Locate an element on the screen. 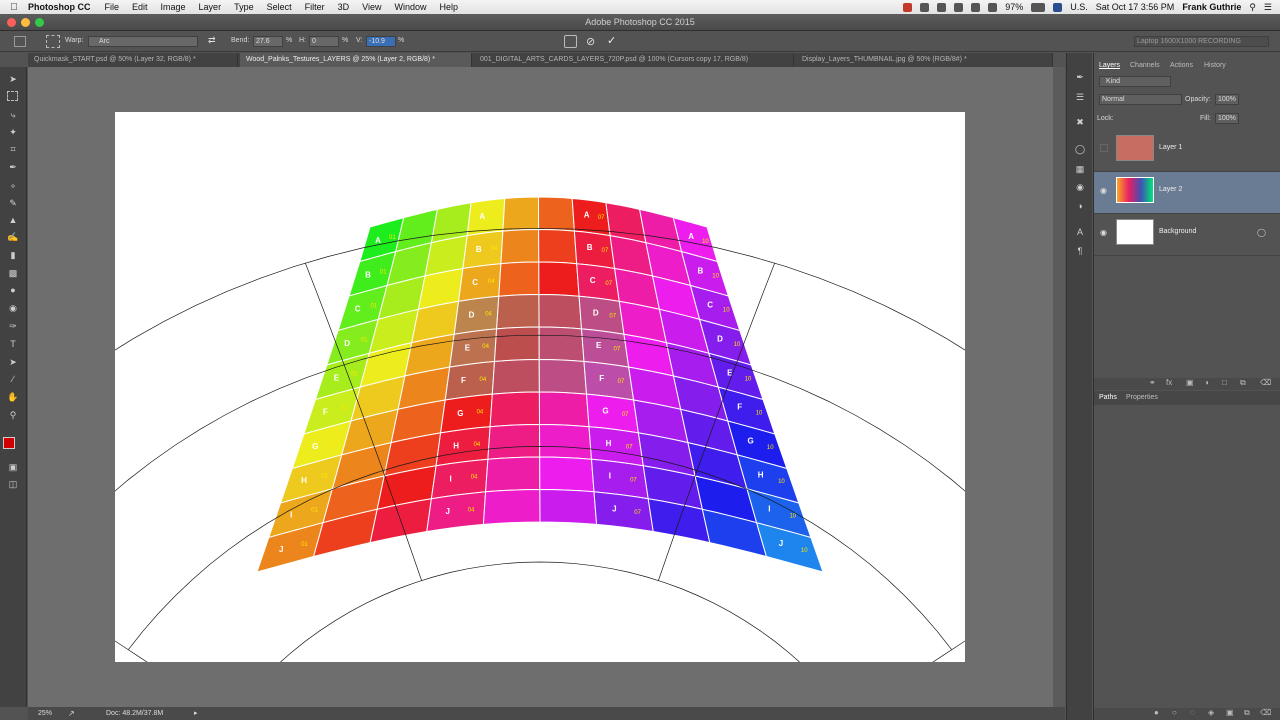 The image size is (1280, 720). warp-mode-icon is located at coordinates (53, 41).